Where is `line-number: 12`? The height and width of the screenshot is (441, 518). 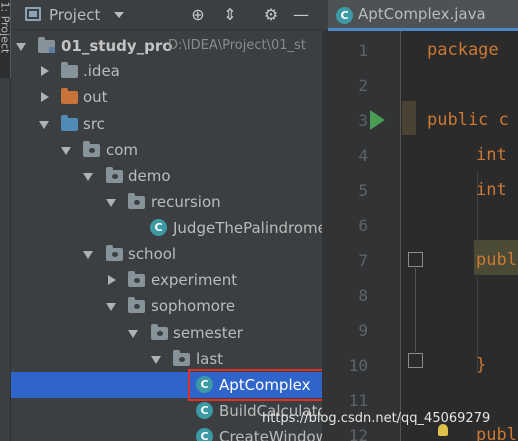 line-number: 12 is located at coordinates (358, 433).